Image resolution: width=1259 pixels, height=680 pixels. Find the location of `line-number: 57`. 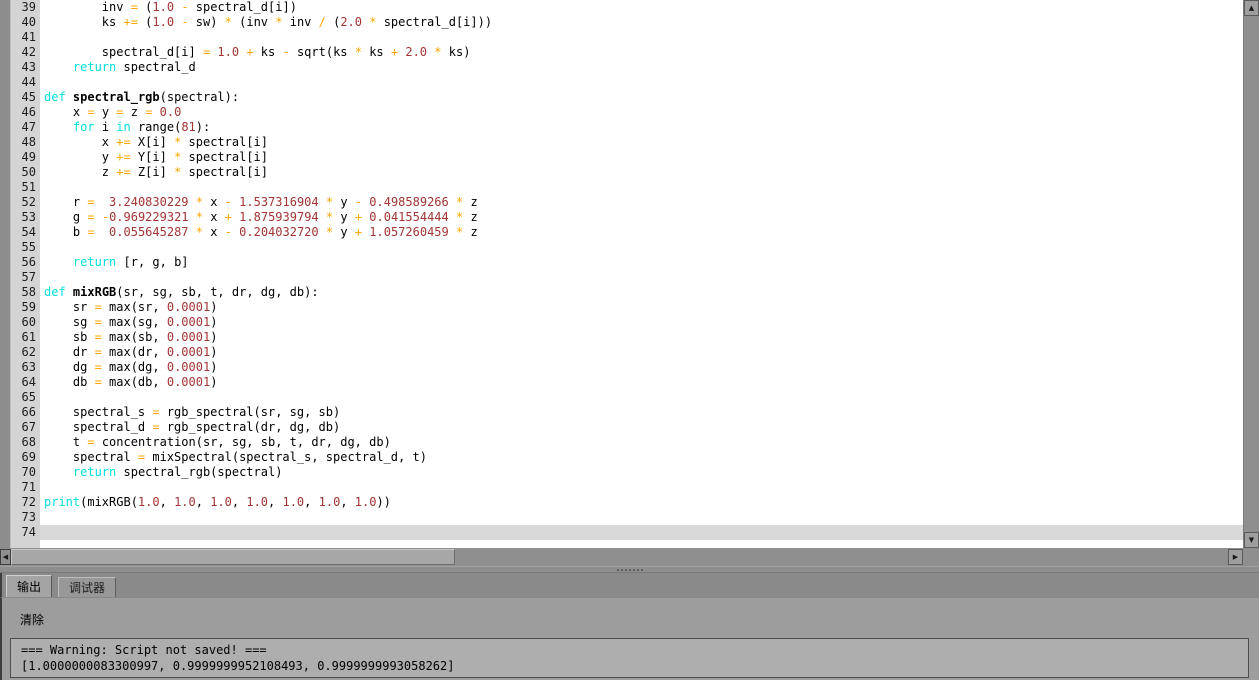

line-number: 57 is located at coordinates (25, 277).